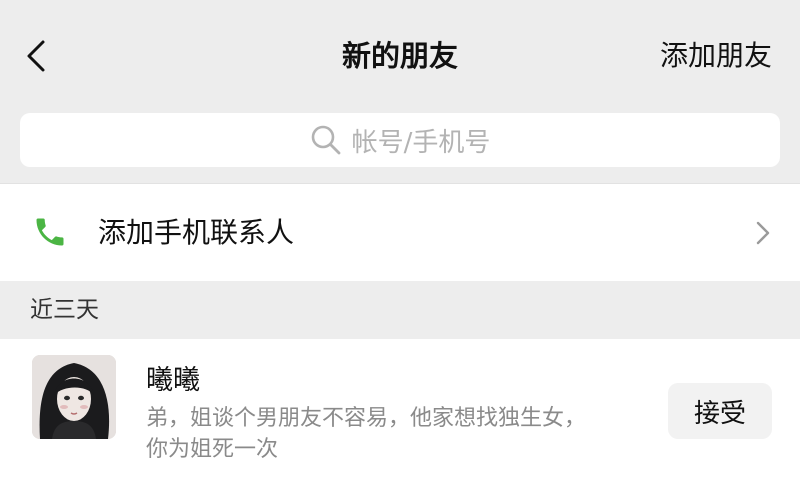  I want to click on accept-button: 接受, so click(720, 411).